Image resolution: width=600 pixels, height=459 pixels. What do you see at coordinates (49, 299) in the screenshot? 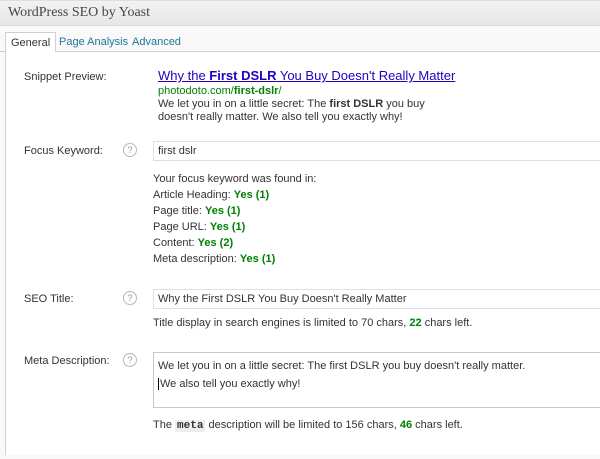
I see `seo-title-label: SEO Title:` at bounding box center [49, 299].